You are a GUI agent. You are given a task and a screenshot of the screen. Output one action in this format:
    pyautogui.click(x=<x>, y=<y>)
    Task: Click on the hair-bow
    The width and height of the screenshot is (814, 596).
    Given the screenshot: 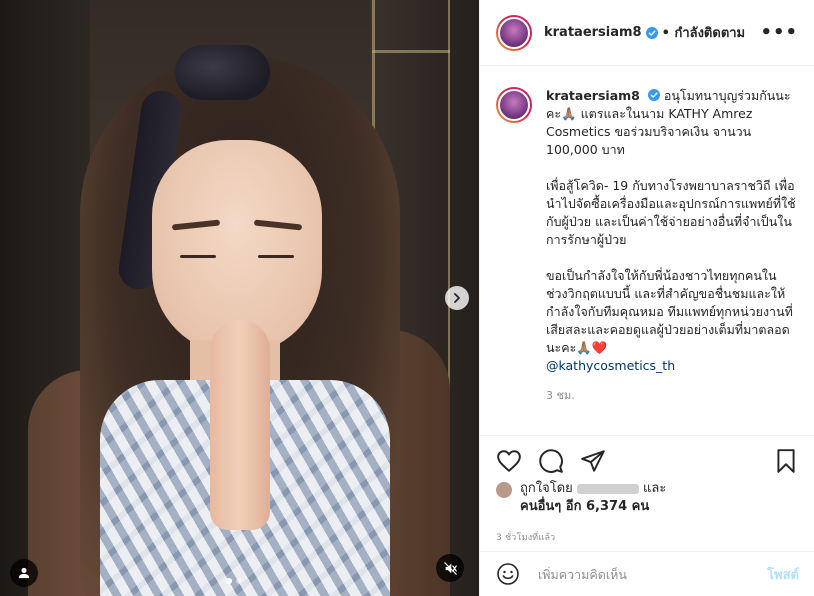 What is the action you would take?
    pyautogui.click(x=222, y=72)
    